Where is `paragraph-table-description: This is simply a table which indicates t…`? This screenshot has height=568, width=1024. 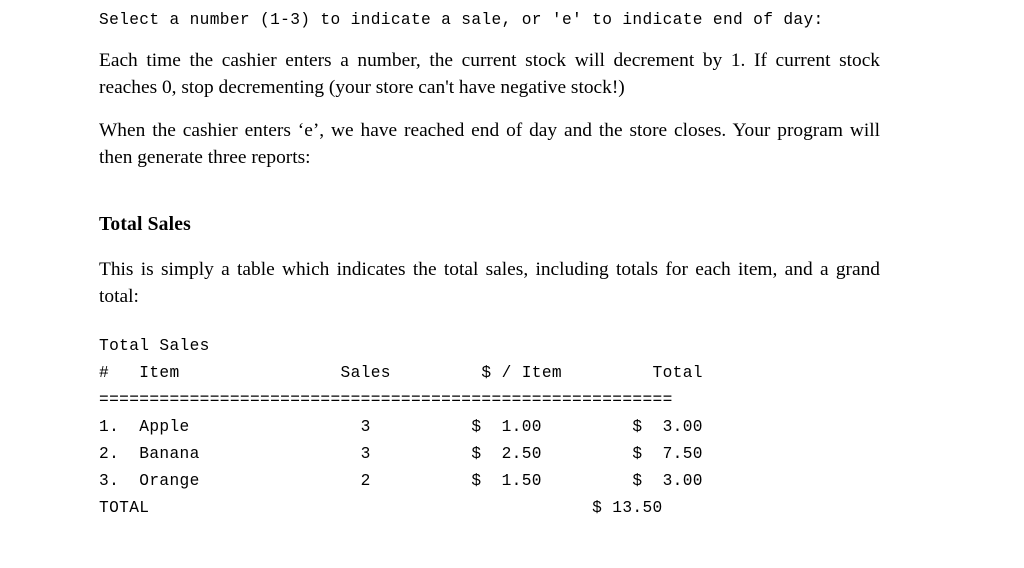 paragraph-table-description: This is simply a table which indicates t… is located at coordinates (489, 283).